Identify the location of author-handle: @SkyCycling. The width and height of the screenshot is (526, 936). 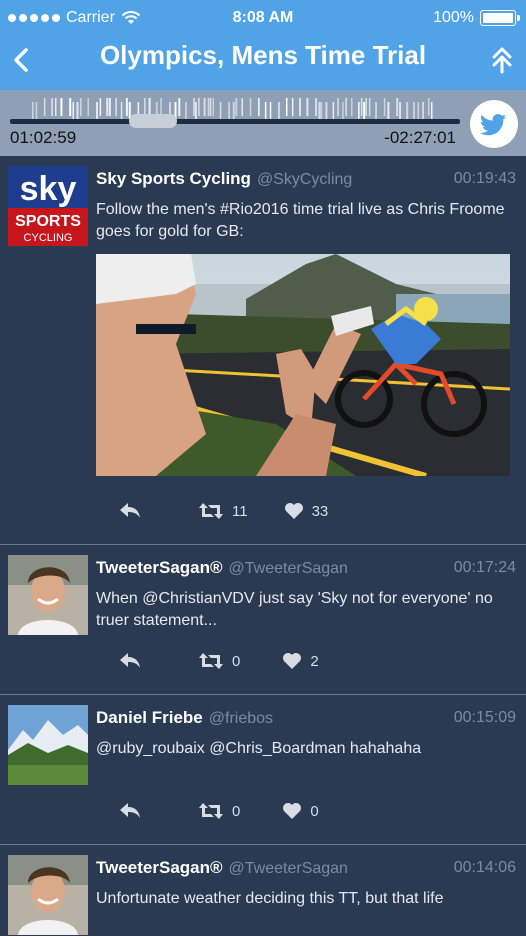
(304, 179).